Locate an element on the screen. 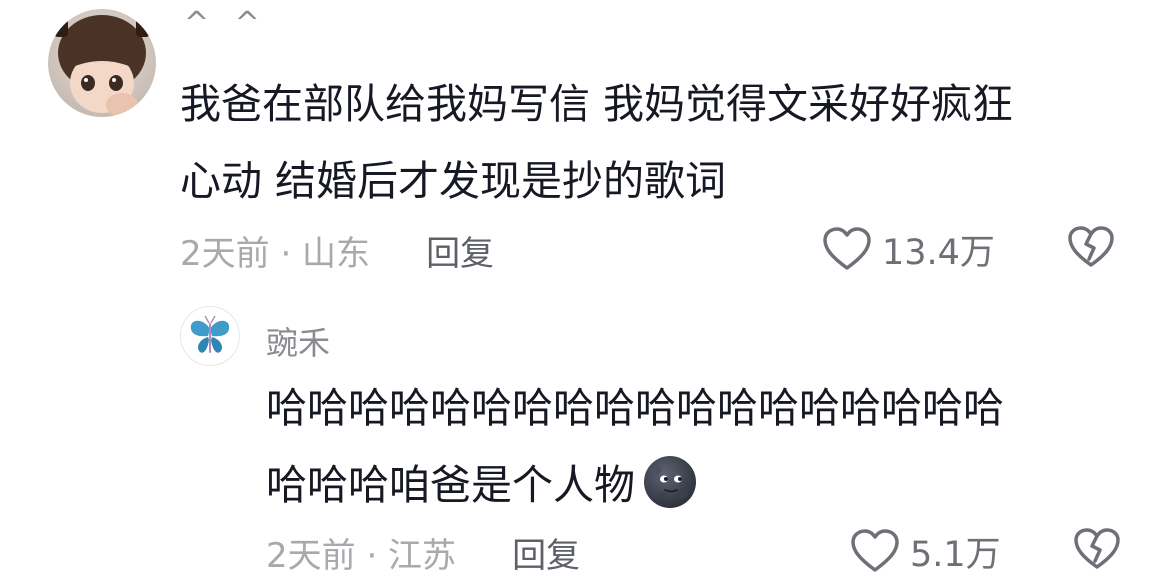  comment-text-line: 哈哈哈哈哈哈哈哈哈哈哈哈哈哈哈哈哈哈 is located at coordinates (635, 408).